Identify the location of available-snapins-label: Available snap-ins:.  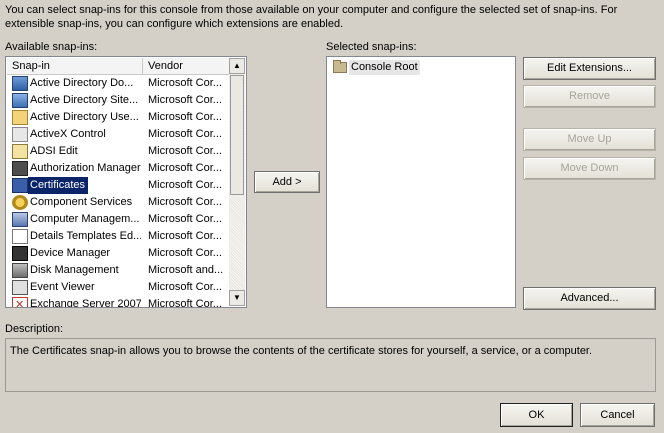
(51, 47).